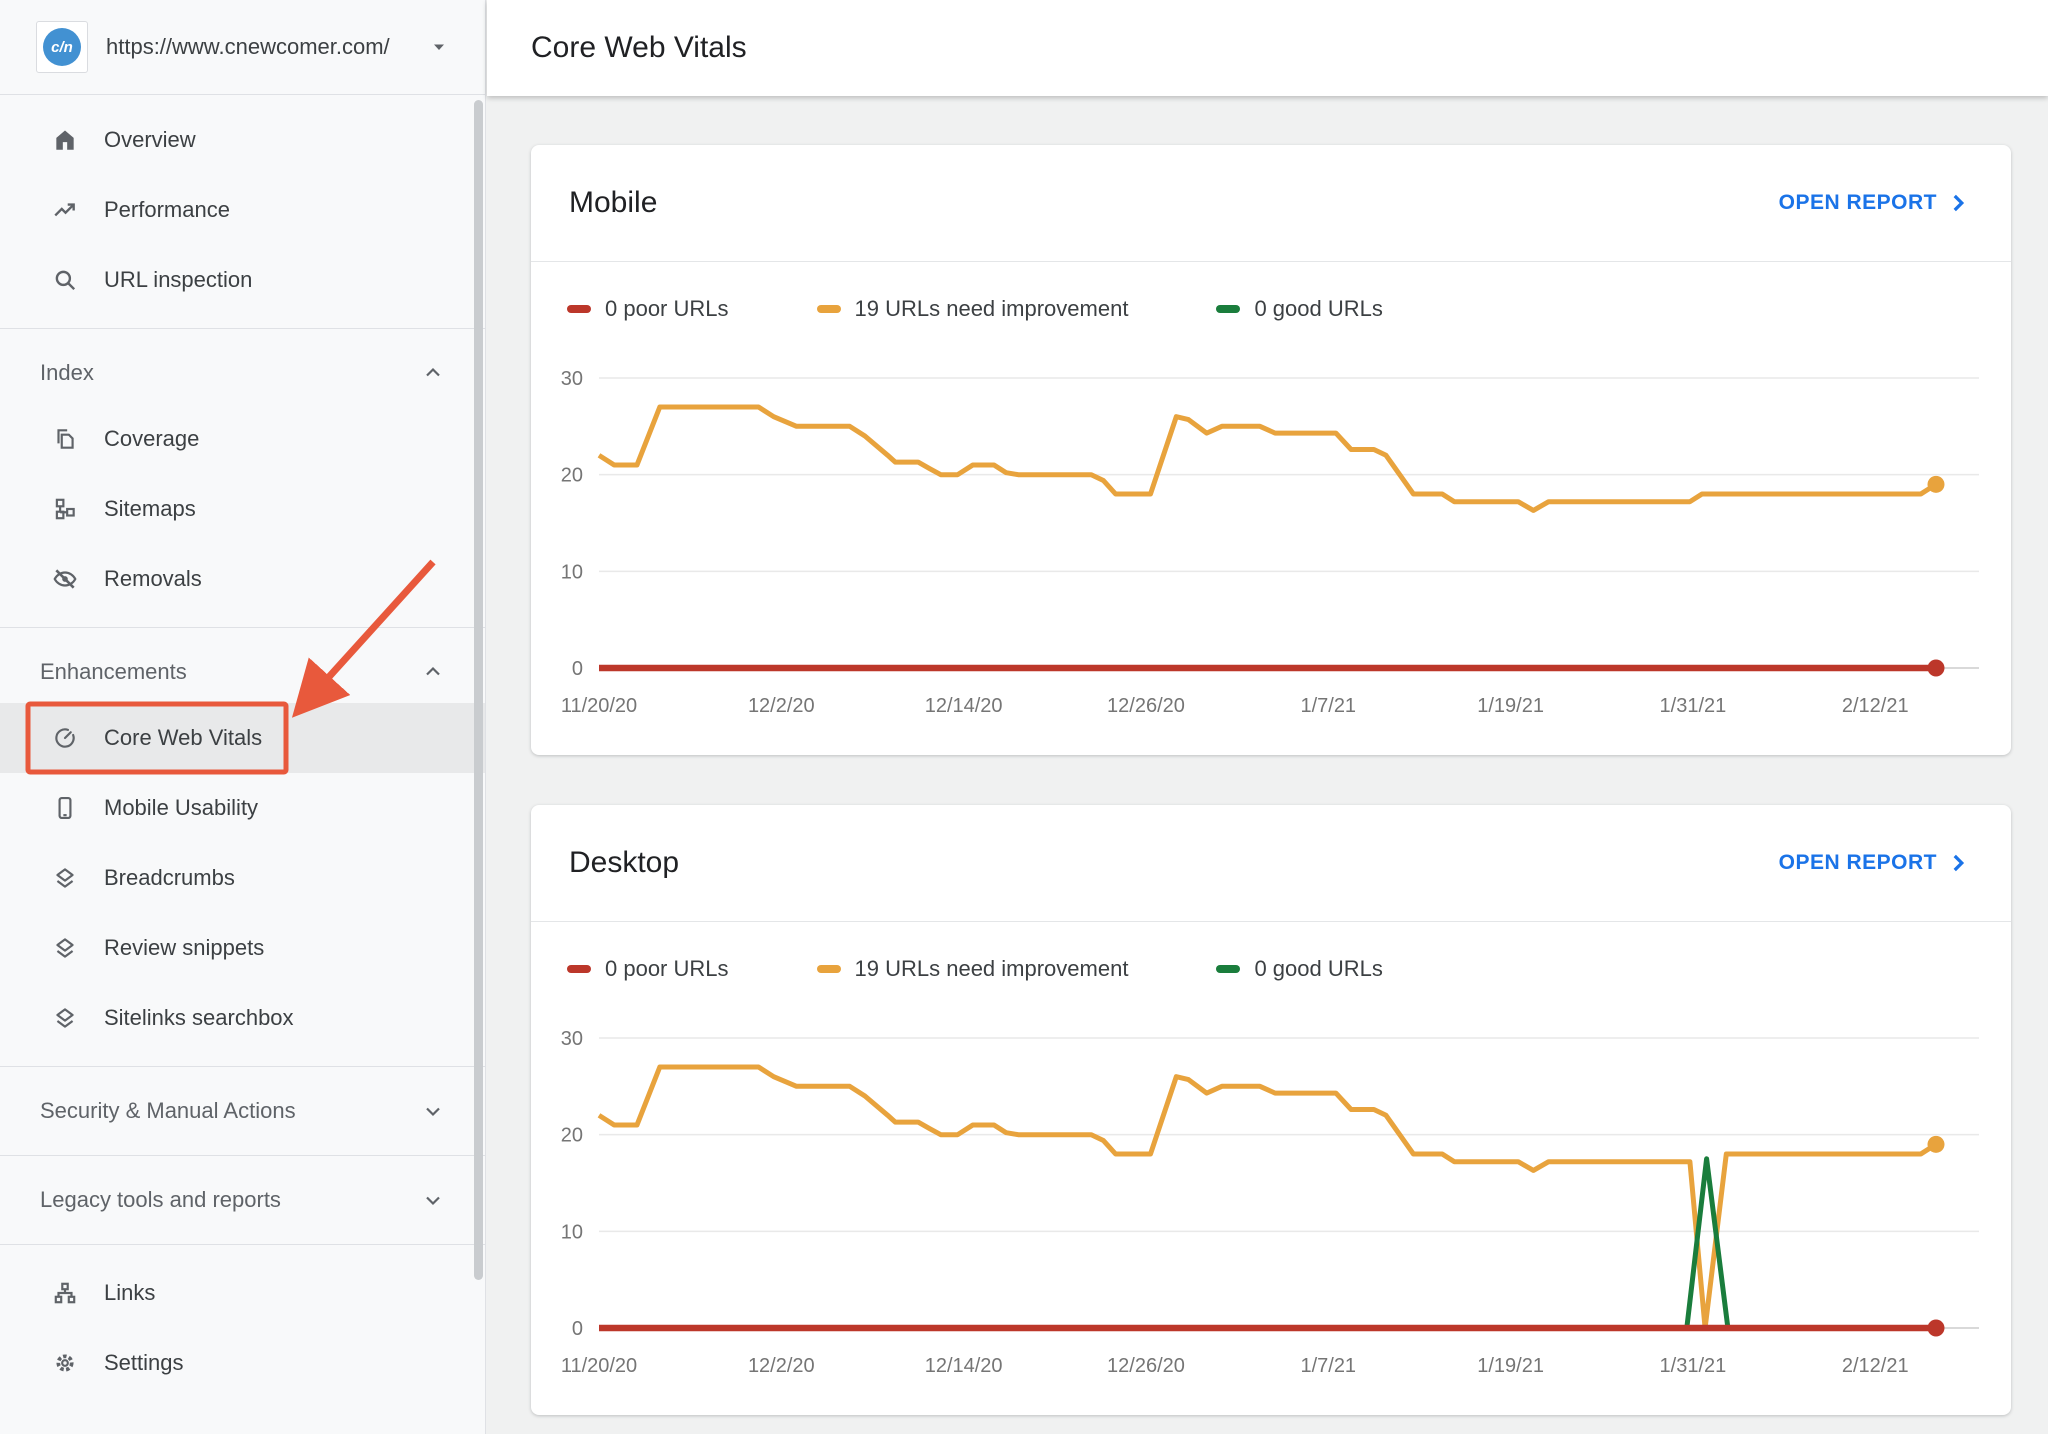  I want to click on chevron-right-icon, so click(1958, 203).